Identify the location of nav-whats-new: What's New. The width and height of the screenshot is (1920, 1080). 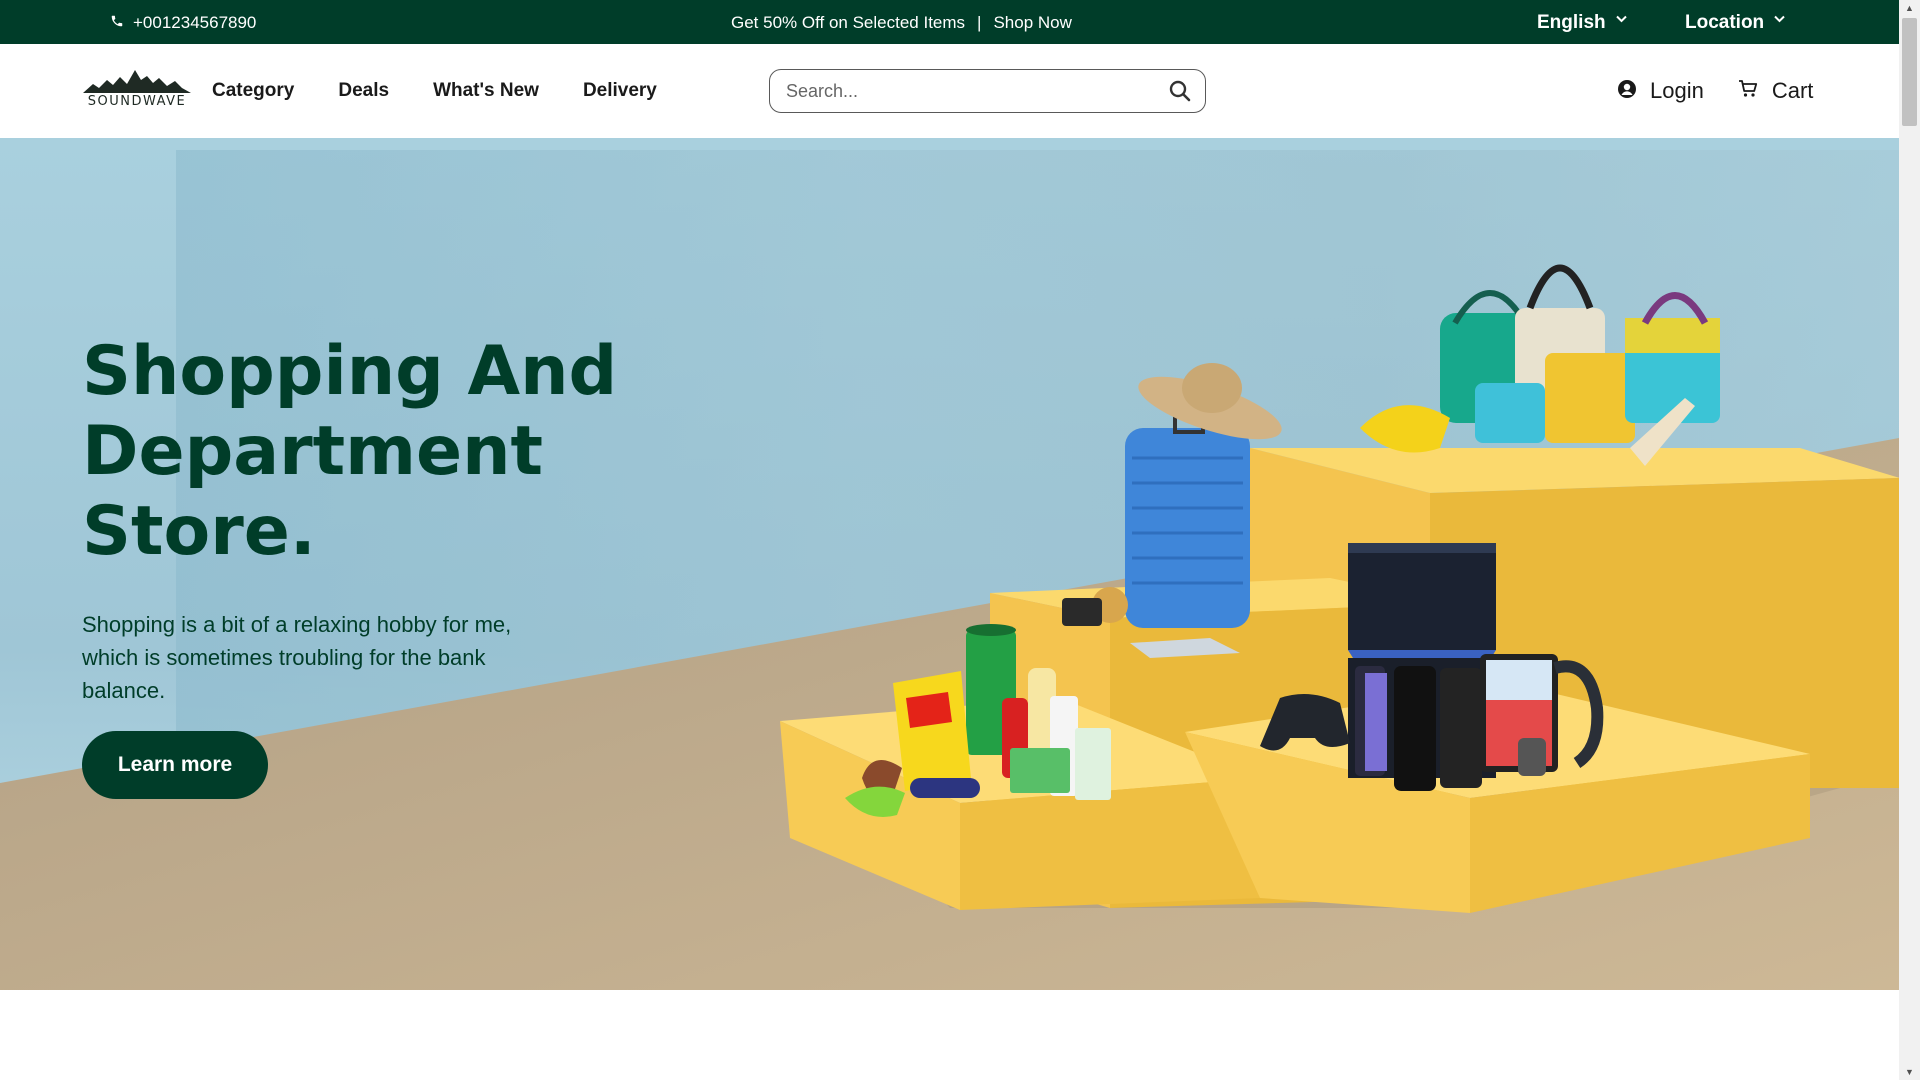
(486, 91).